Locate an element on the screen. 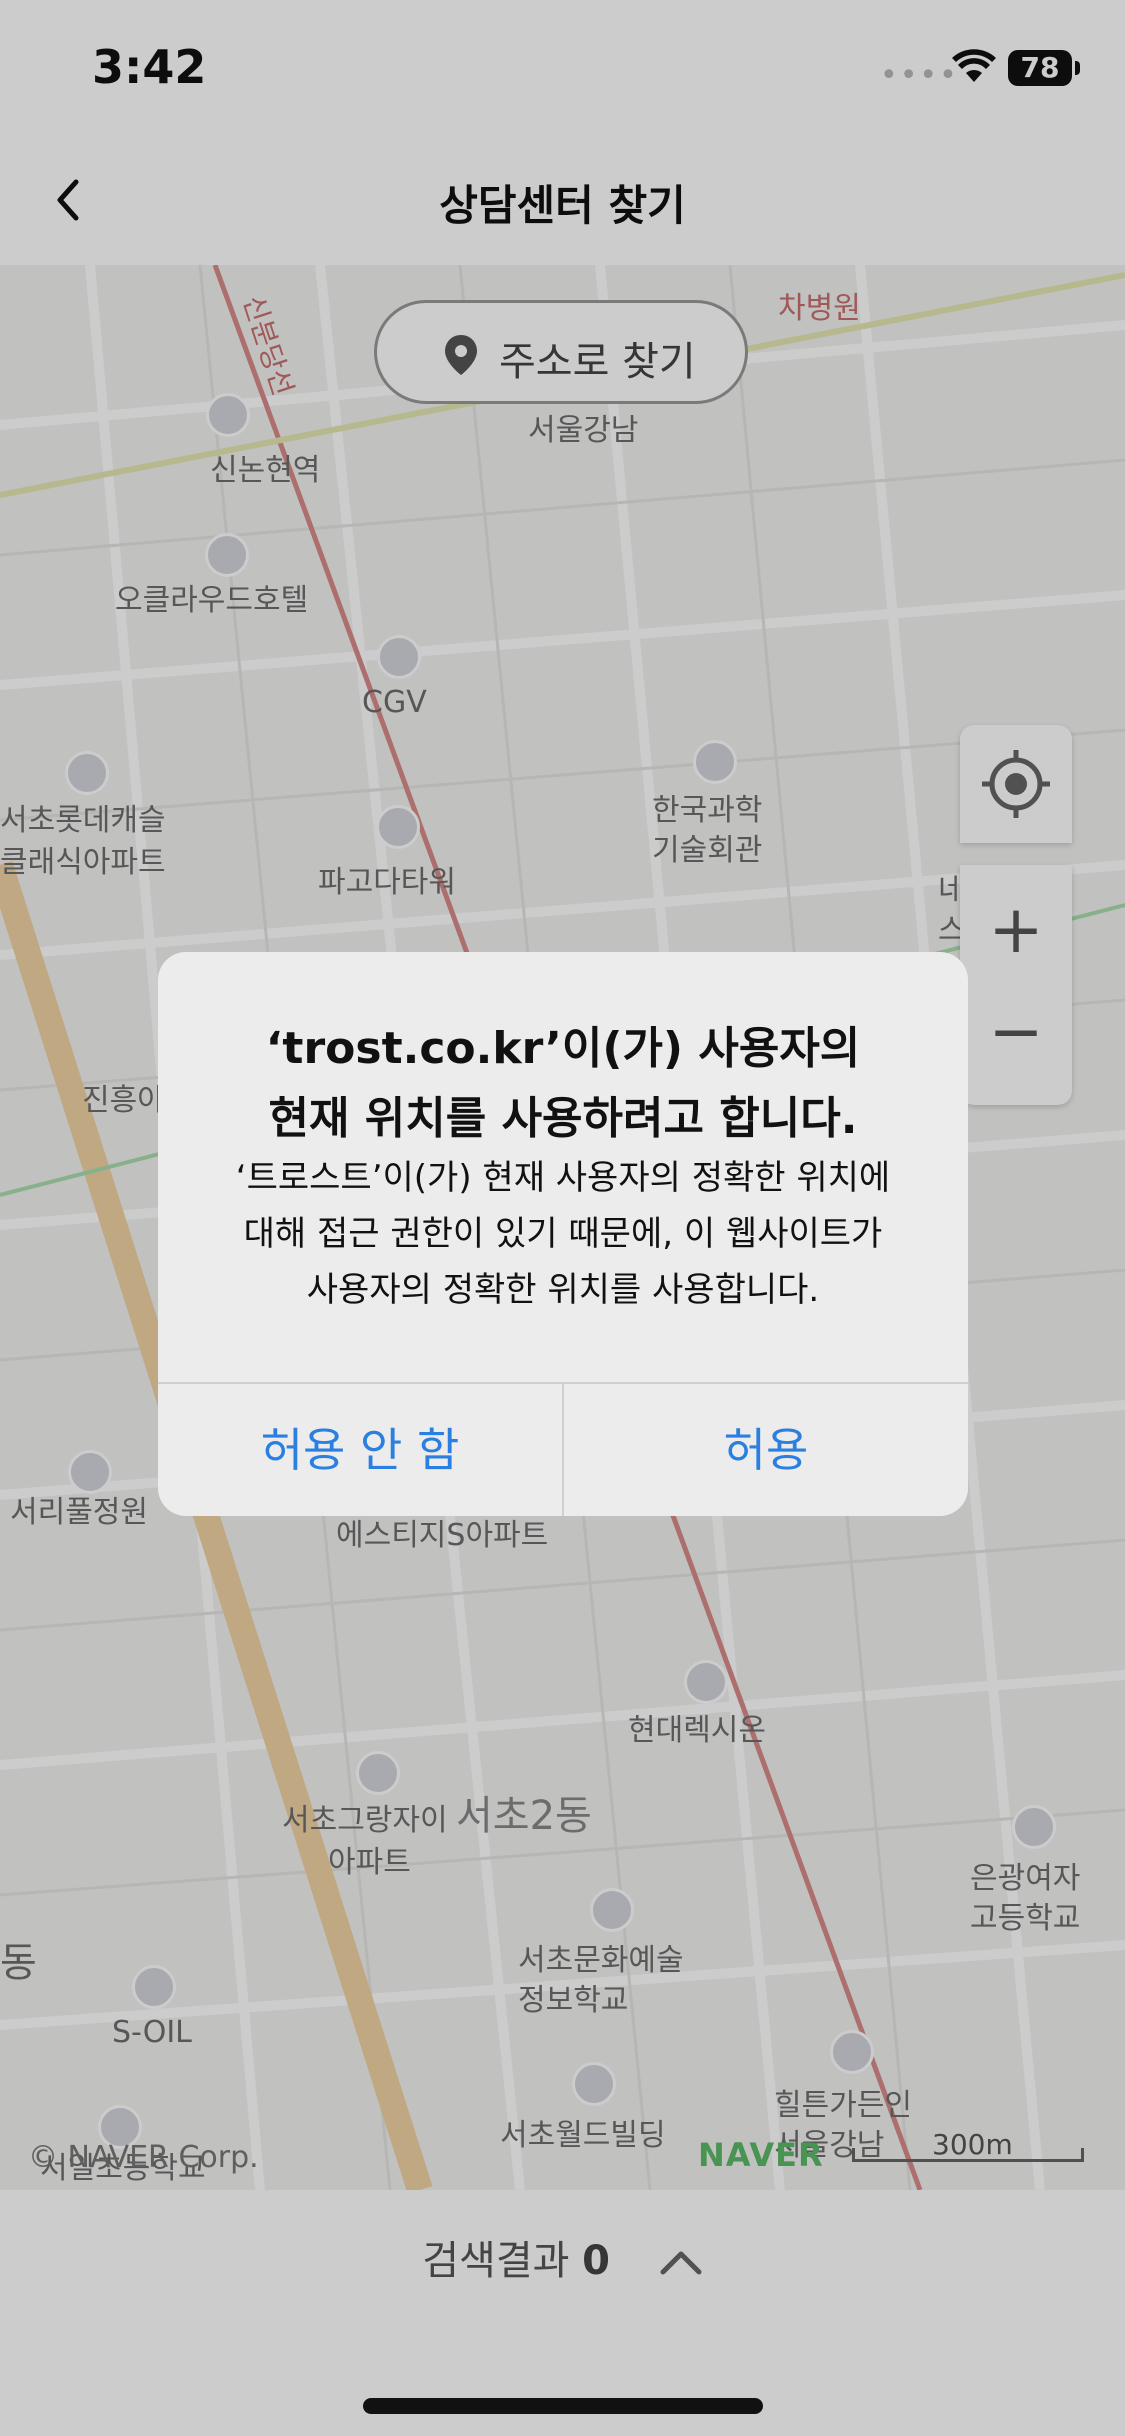 The image size is (1125, 2436). alert-title-line: 현재 위치를 사용하려고 합니다. is located at coordinates (563, 1118).